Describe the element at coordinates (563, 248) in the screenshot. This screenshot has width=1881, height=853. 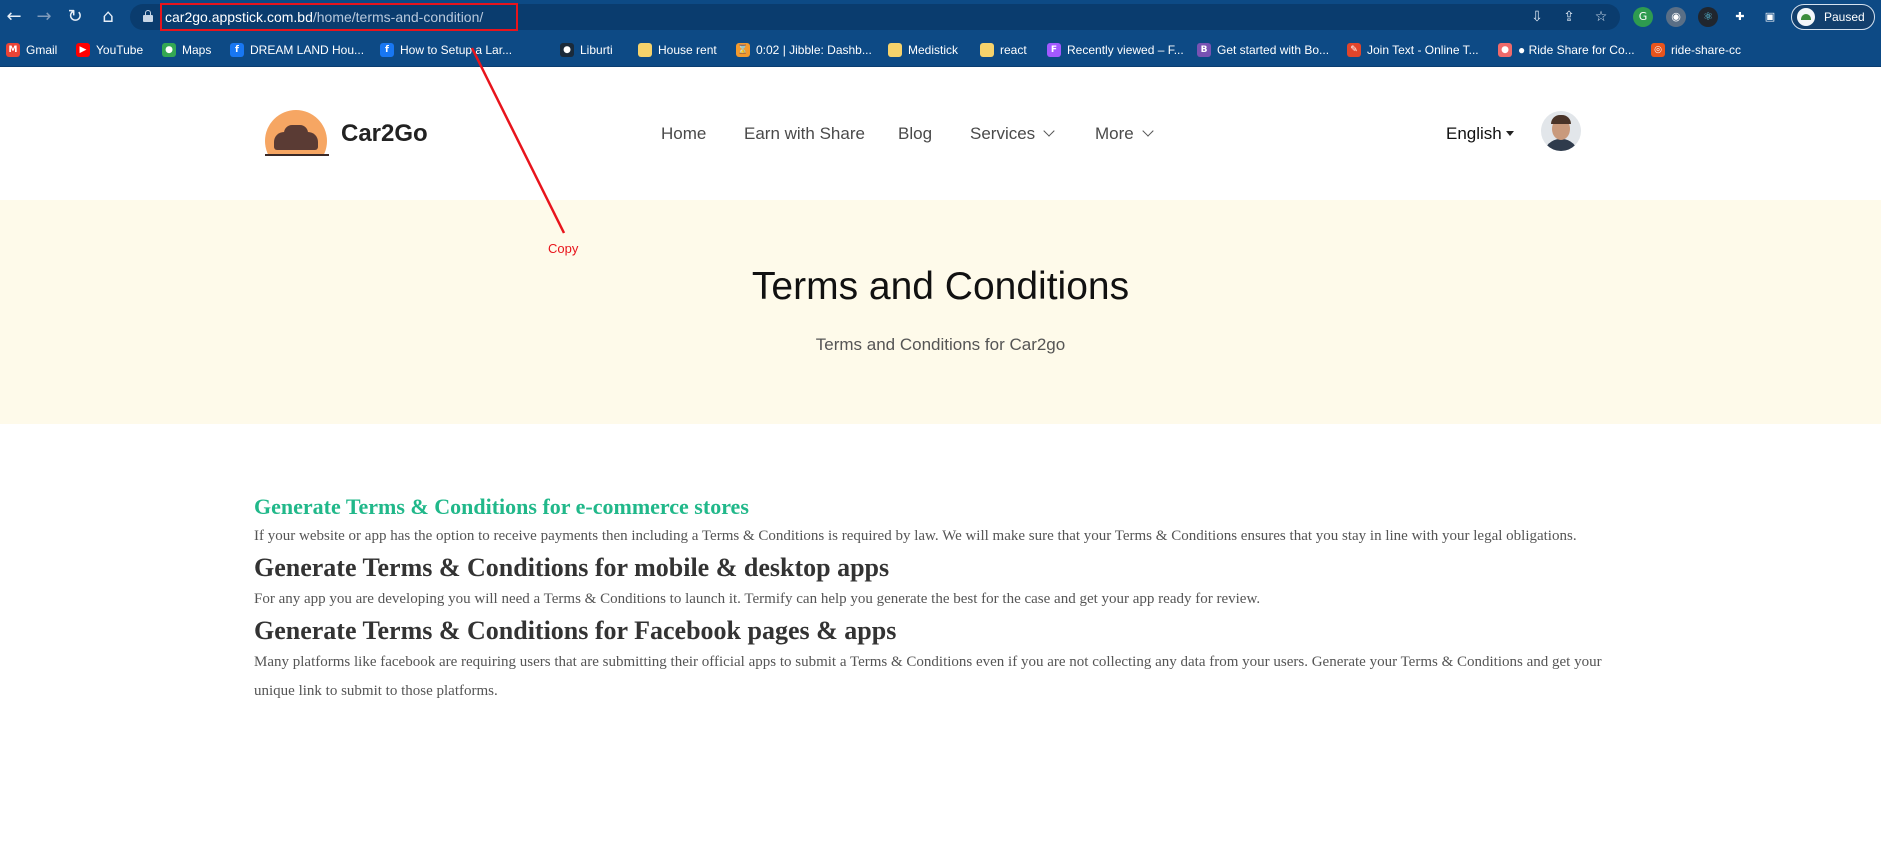
I see `annotation-label: Copy` at that location.